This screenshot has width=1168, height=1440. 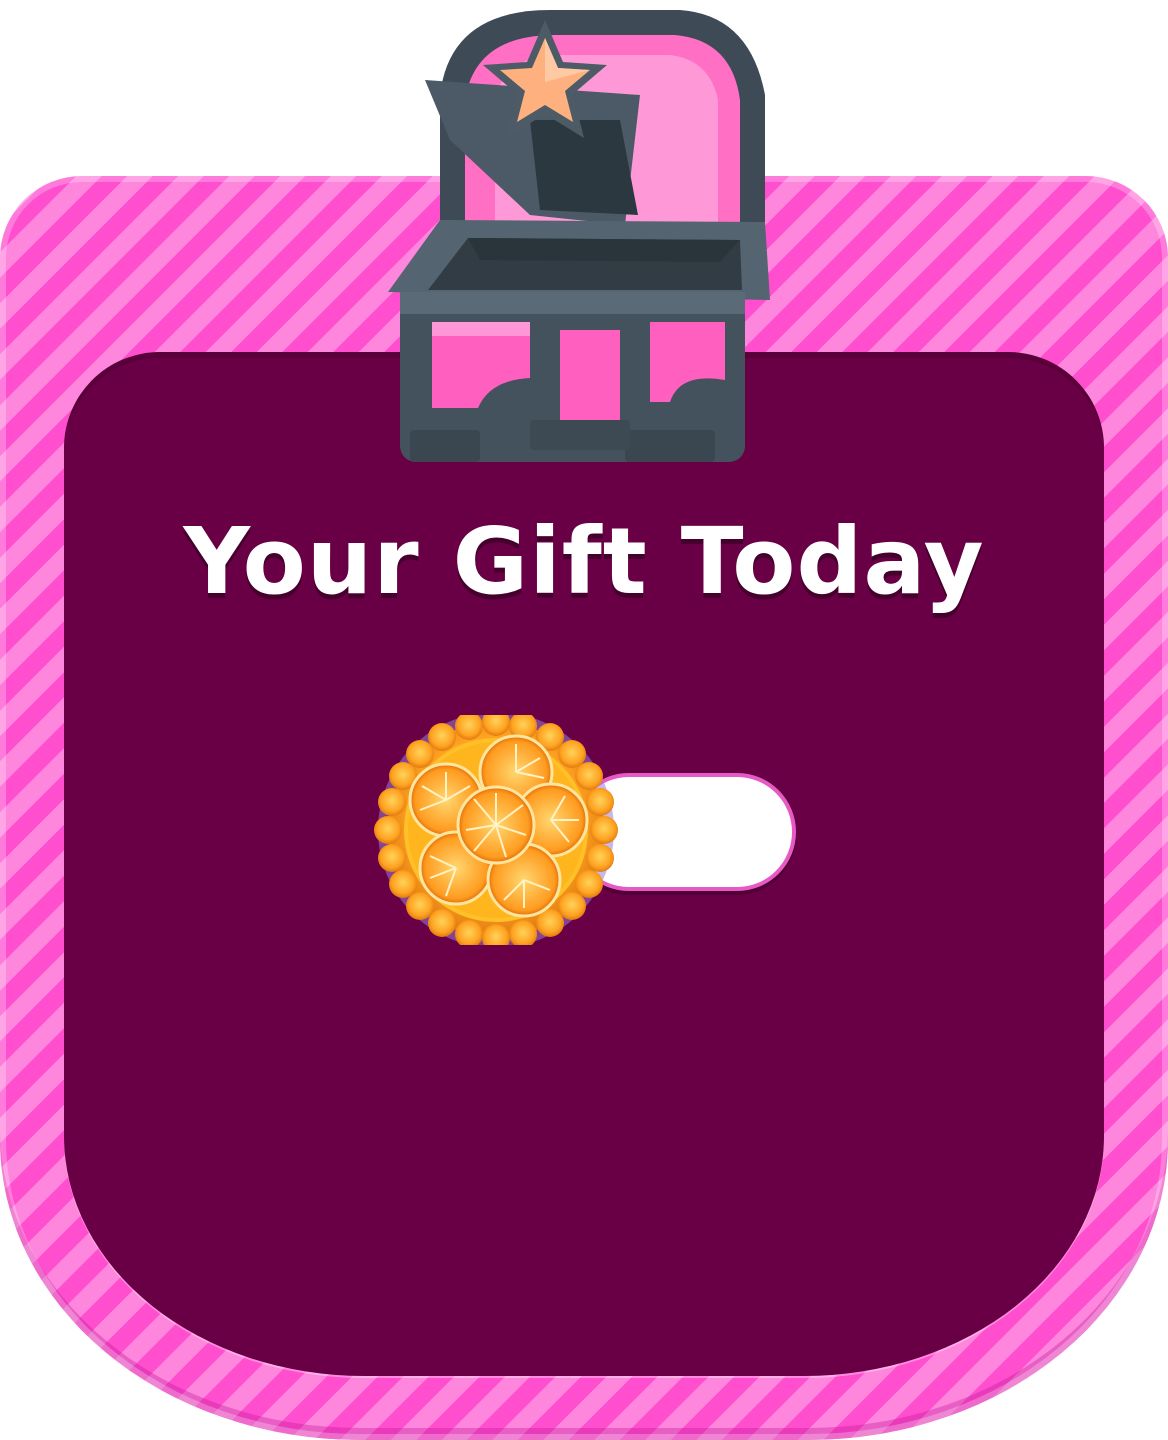 I want to click on dialog-title: Your Gift Today, so click(x=584, y=561).